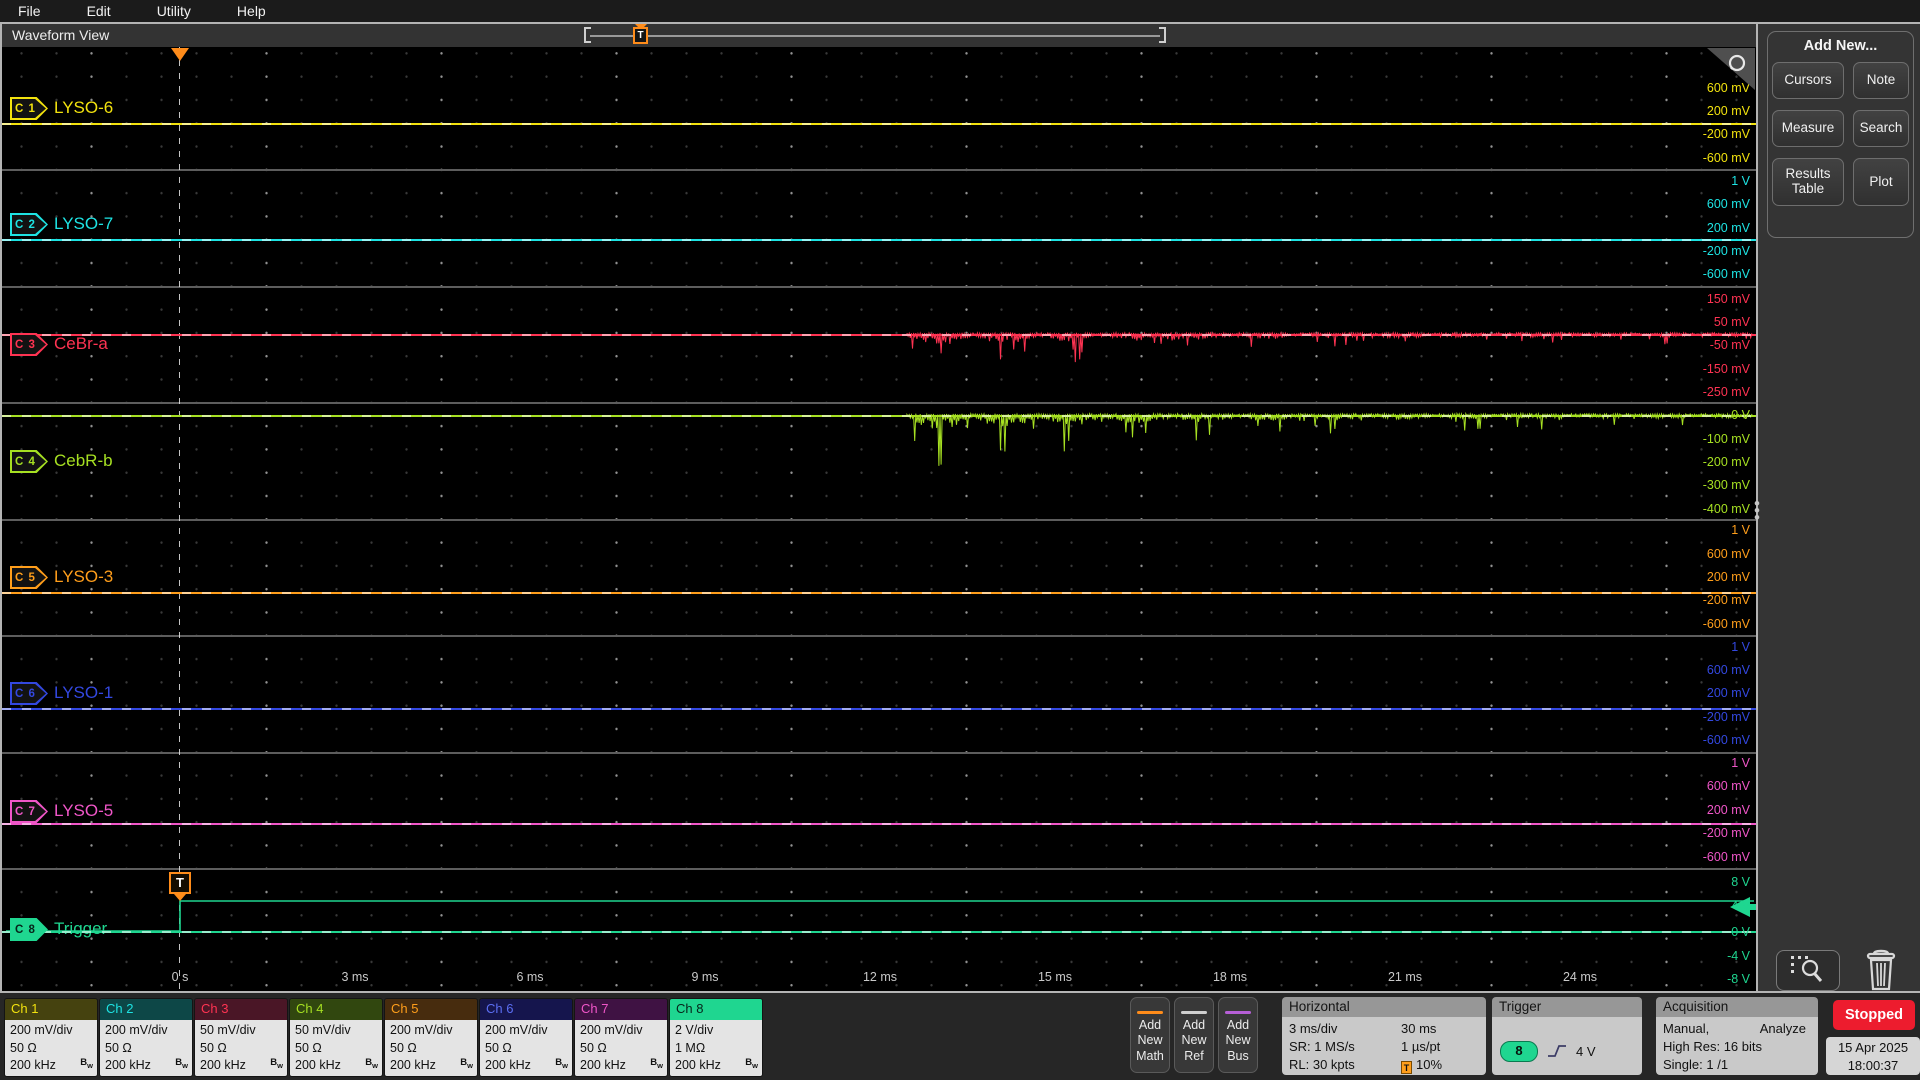 The image size is (1920, 1080). I want to click on channel-badge-6: Ch 6 200 mV/div 50 Ω 200 kHz Bw, so click(526, 1037).